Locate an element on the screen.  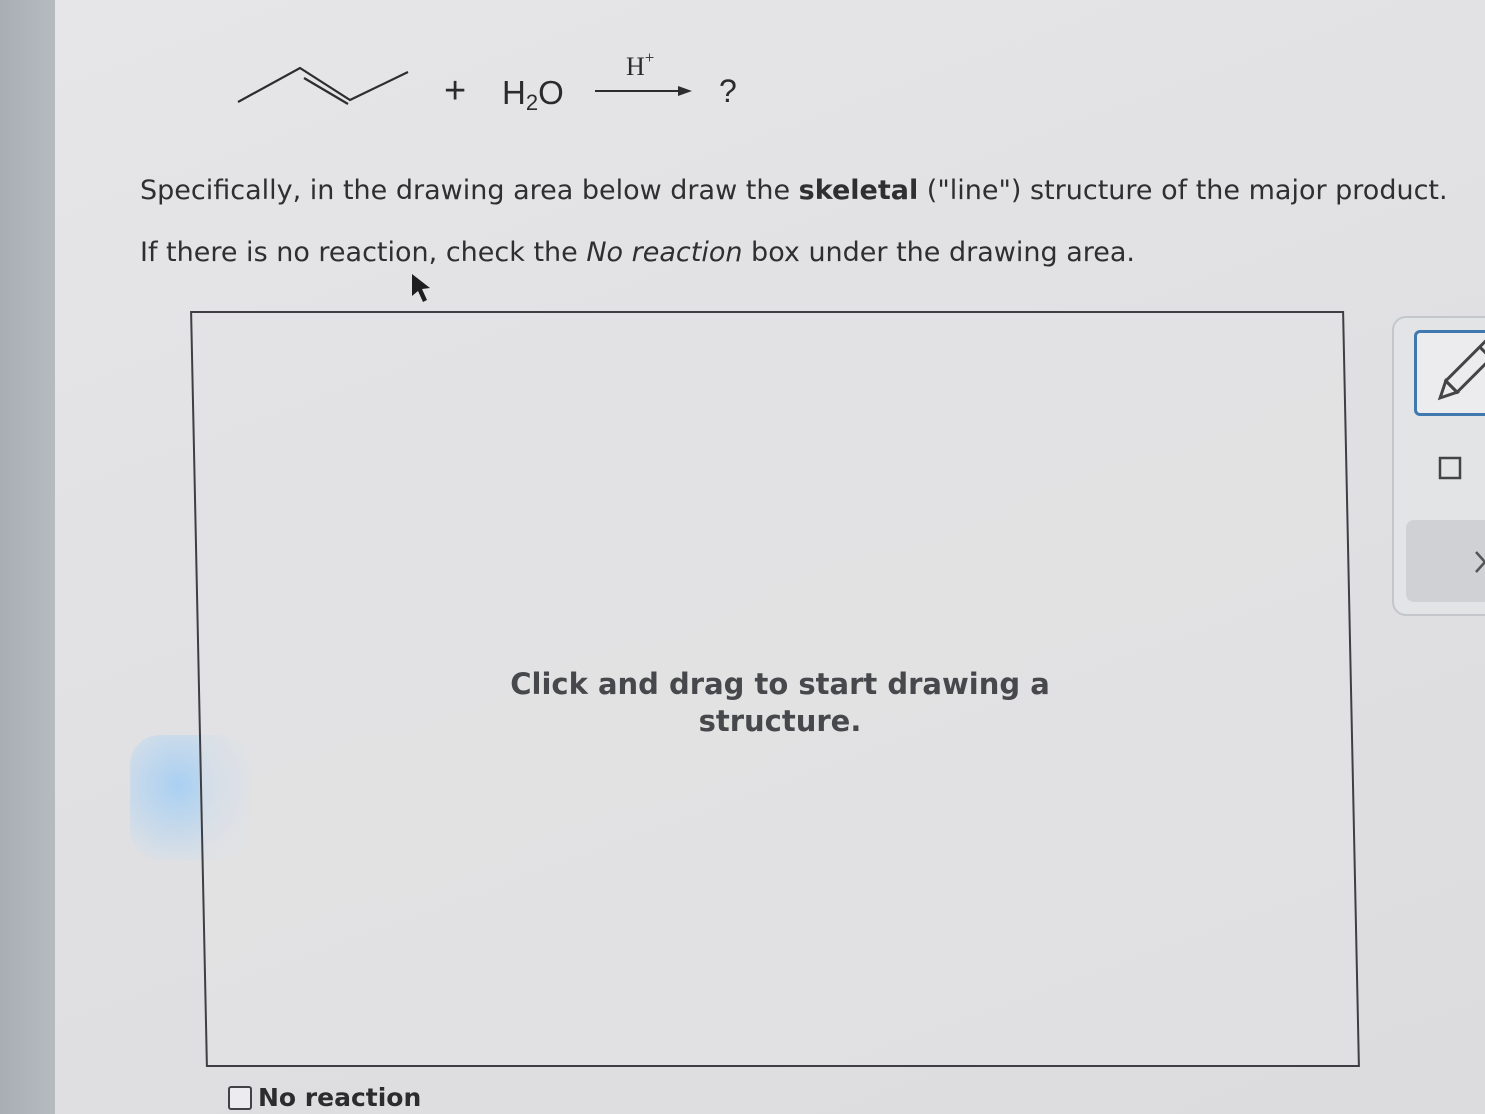
no-reaction-label: No reaction is located at coordinates (340, 1097).